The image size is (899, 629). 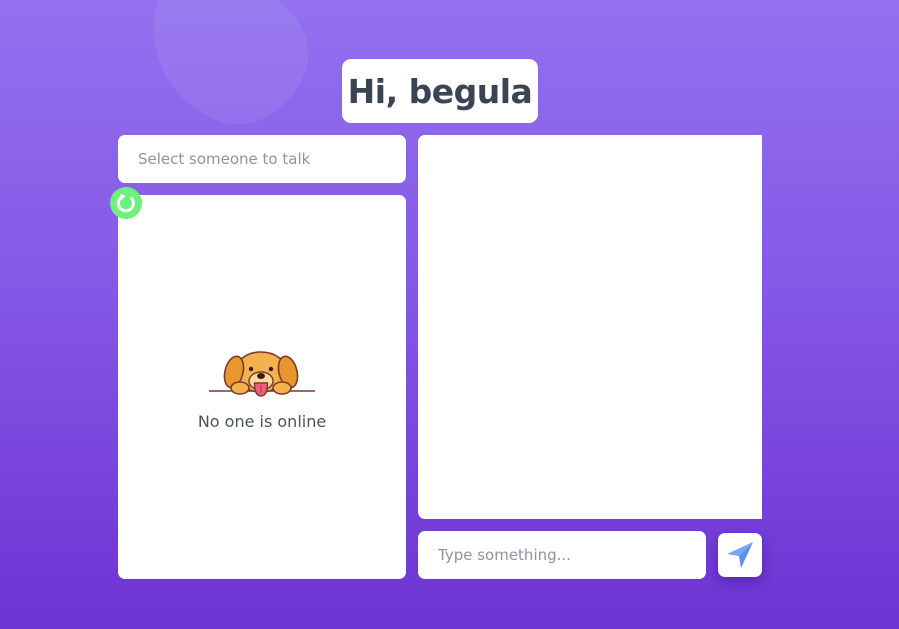 I want to click on puppy-icon, so click(x=262, y=374).